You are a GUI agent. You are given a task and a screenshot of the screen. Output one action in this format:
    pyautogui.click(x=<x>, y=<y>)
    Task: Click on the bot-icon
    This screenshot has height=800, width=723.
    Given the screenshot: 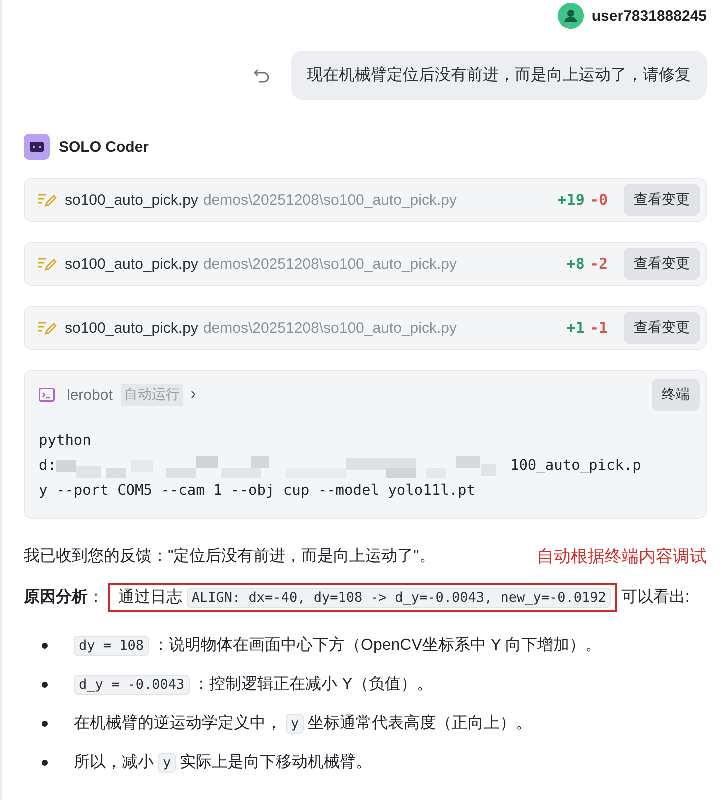 What is the action you would take?
    pyautogui.click(x=37, y=147)
    